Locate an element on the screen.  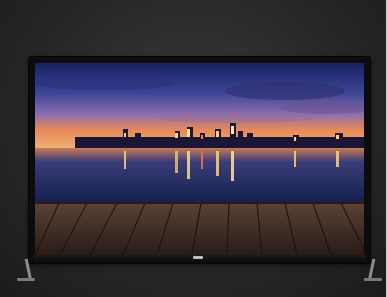
stand-foot-left is located at coordinates (26, 279).